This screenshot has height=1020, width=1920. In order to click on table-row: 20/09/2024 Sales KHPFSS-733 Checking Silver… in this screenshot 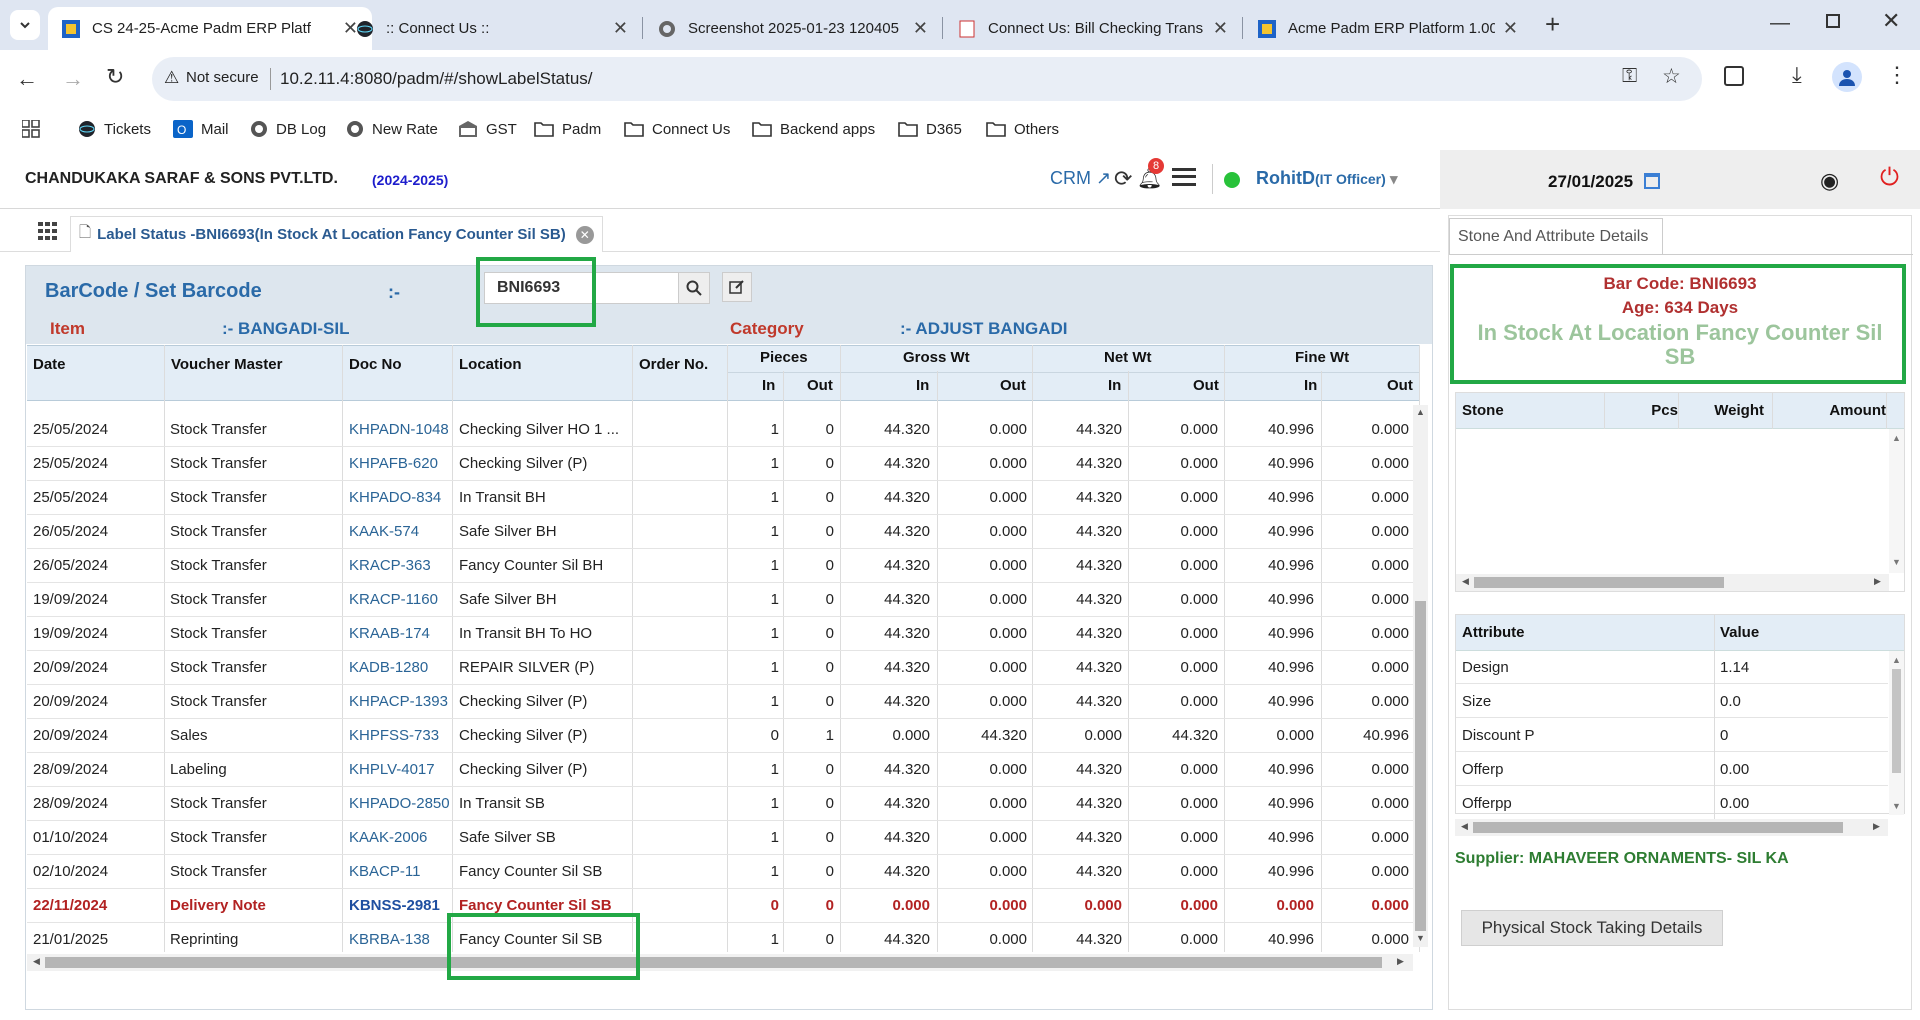, I will do `click(720, 736)`.